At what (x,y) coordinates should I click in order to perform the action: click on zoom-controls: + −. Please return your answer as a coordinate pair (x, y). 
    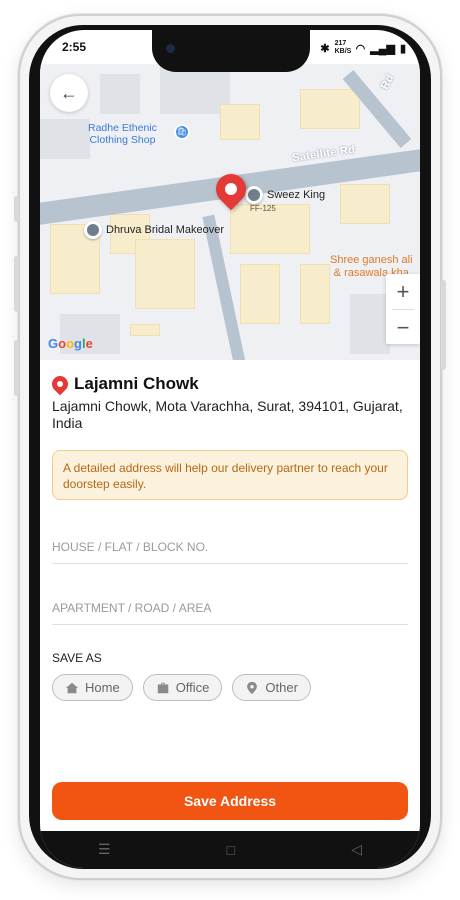
    Looking at the image, I should click on (403, 309).